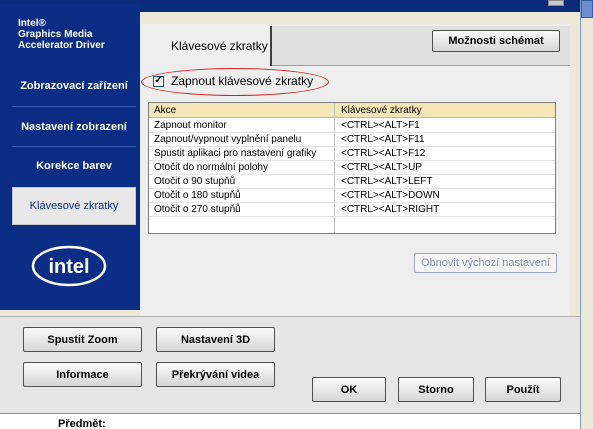 The image size is (593, 429). I want to click on sidebar-item-label: Klávesové zkratky, so click(74, 206).